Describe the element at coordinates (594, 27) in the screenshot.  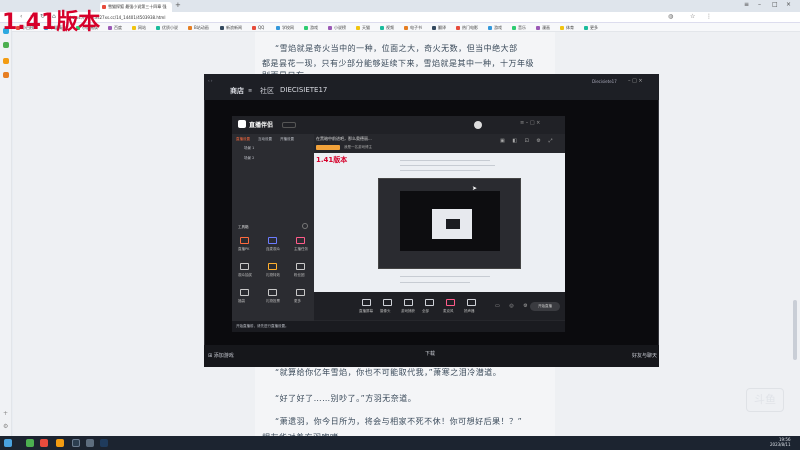
I see `bookmark-label: 更多` at that location.